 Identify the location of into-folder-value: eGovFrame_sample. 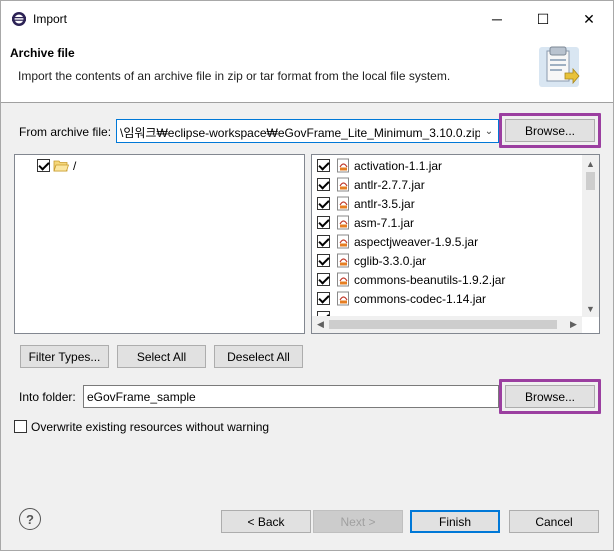
(141, 397).